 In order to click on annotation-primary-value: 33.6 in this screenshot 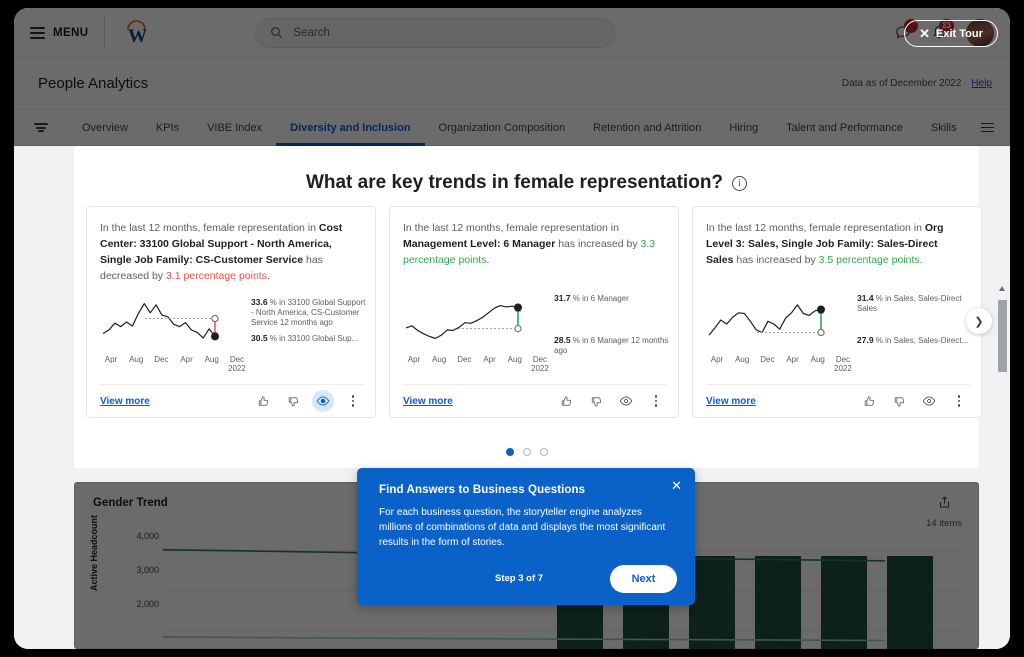, I will do `click(259, 302)`.